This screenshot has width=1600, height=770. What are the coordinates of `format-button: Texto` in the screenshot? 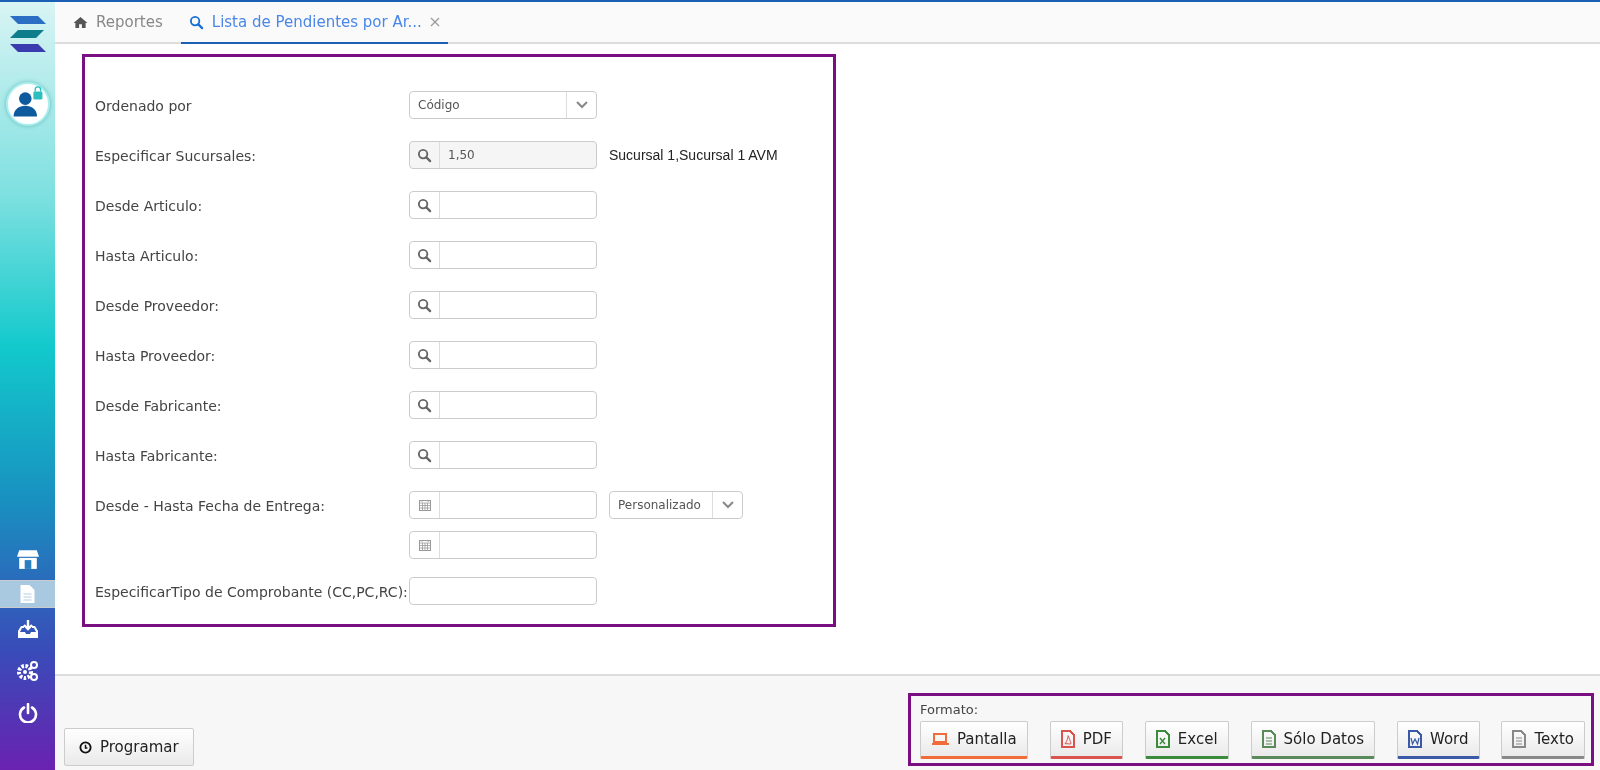 It's located at (1543, 740).